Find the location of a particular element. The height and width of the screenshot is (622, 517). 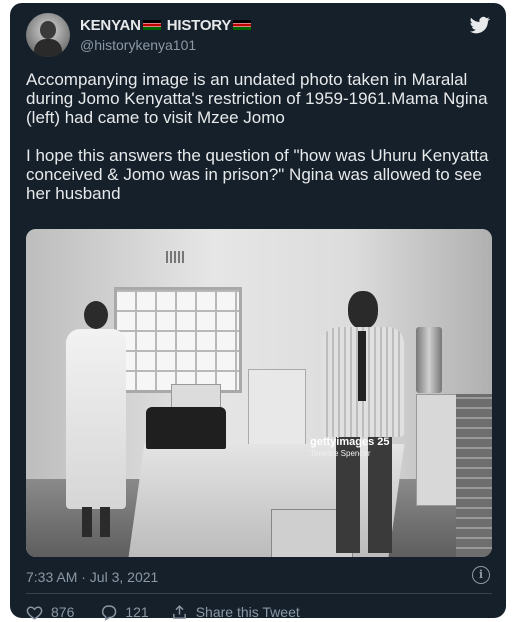

avatar-figure-head is located at coordinates (48, 30).